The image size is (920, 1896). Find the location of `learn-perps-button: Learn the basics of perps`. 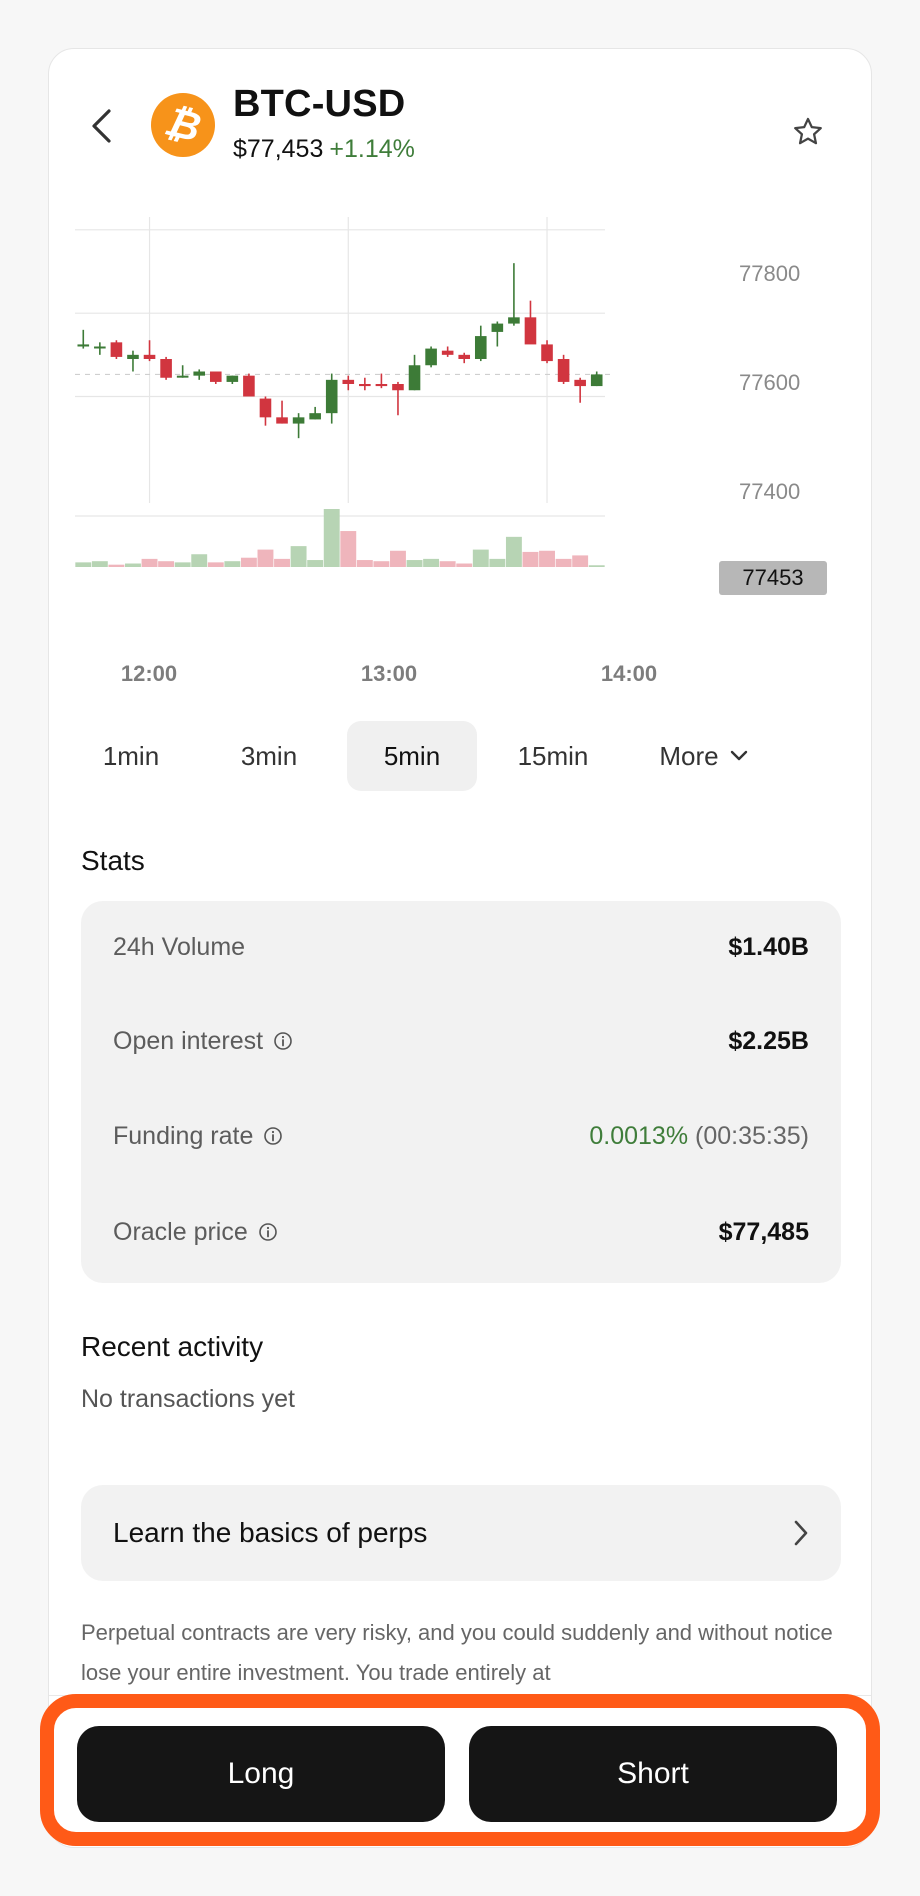

learn-perps-button: Learn the basics of perps is located at coordinates (461, 1533).